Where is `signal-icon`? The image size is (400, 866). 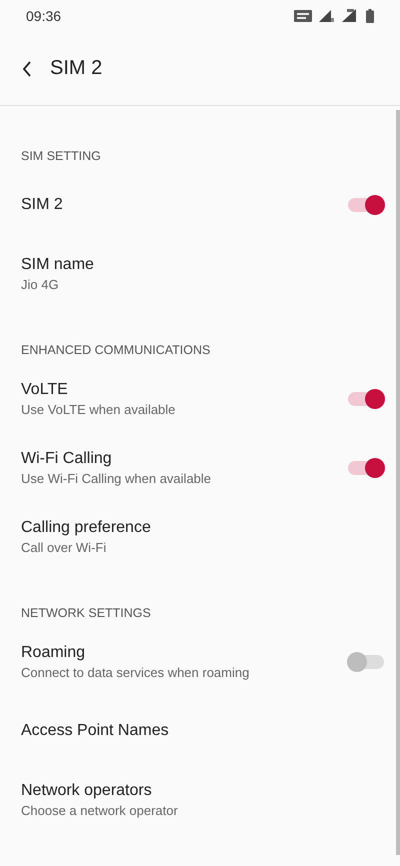
signal-icon is located at coordinates (326, 16).